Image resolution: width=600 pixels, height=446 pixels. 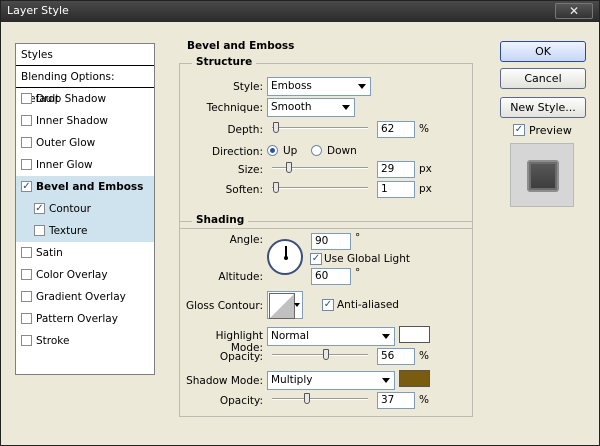 What do you see at coordinates (519, 130) in the screenshot?
I see `preview-checkbox: ✓` at bounding box center [519, 130].